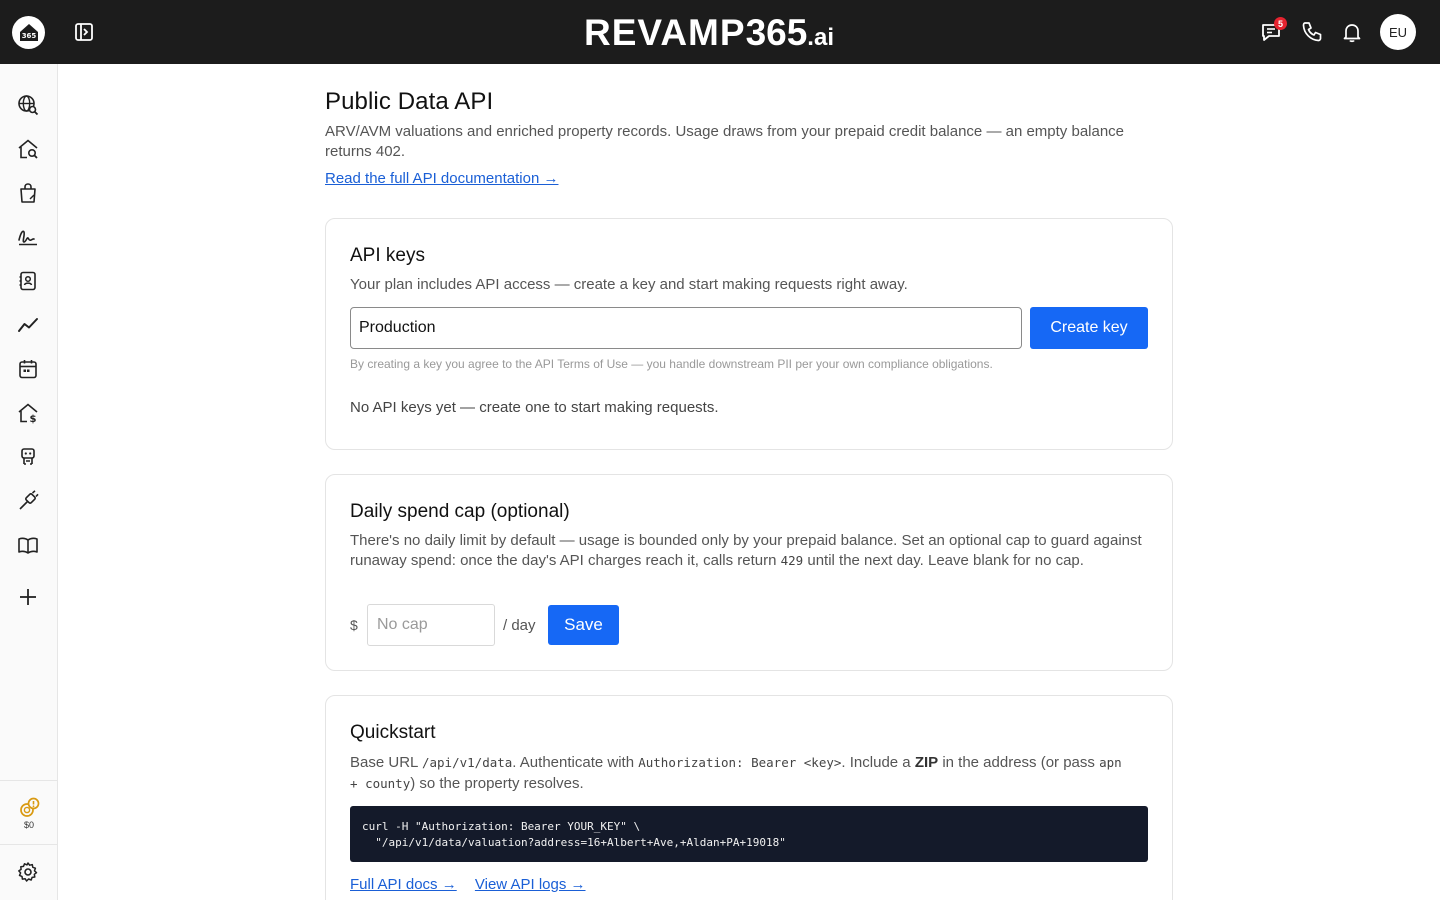 The height and width of the screenshot is (900, 1440). What do you see at coordinates (1352, 32) in the screenshot?
I see `bell-icon` at bounding box center [1352, 32].